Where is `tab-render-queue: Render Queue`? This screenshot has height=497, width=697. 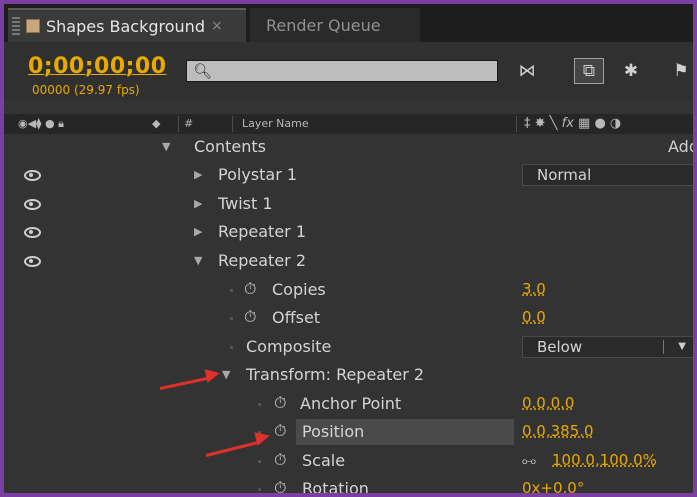
tab-render-queue: Render Queue is located at coordinates (335, 25).